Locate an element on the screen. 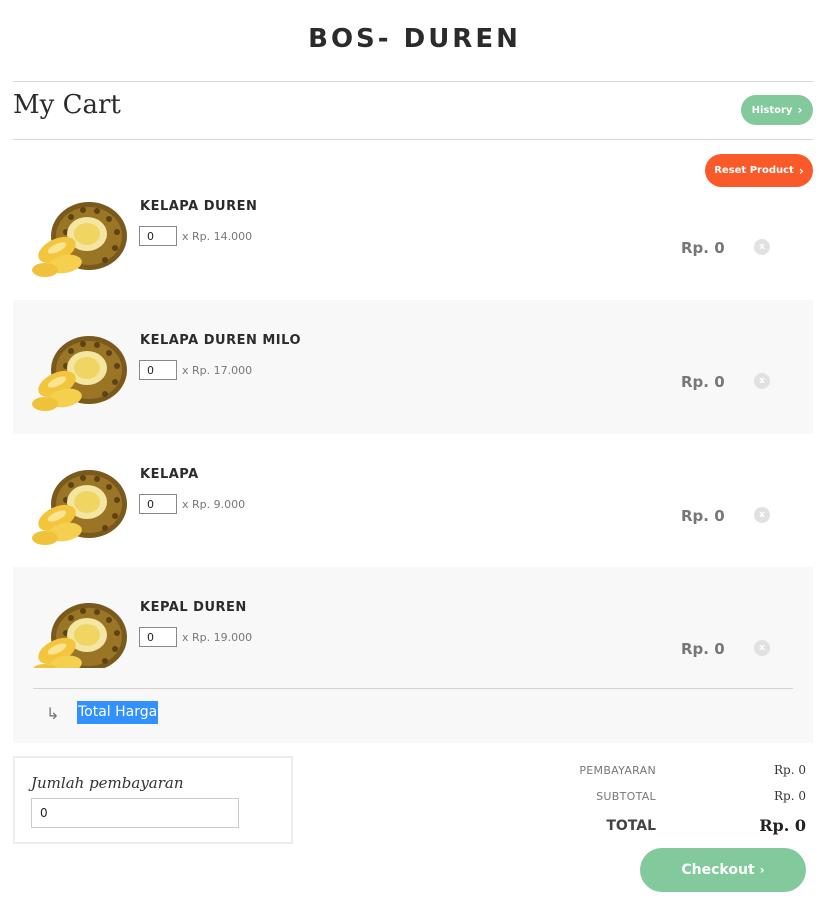  unit-price: x Rp. 19.000 is located at coordinates (217, 637).